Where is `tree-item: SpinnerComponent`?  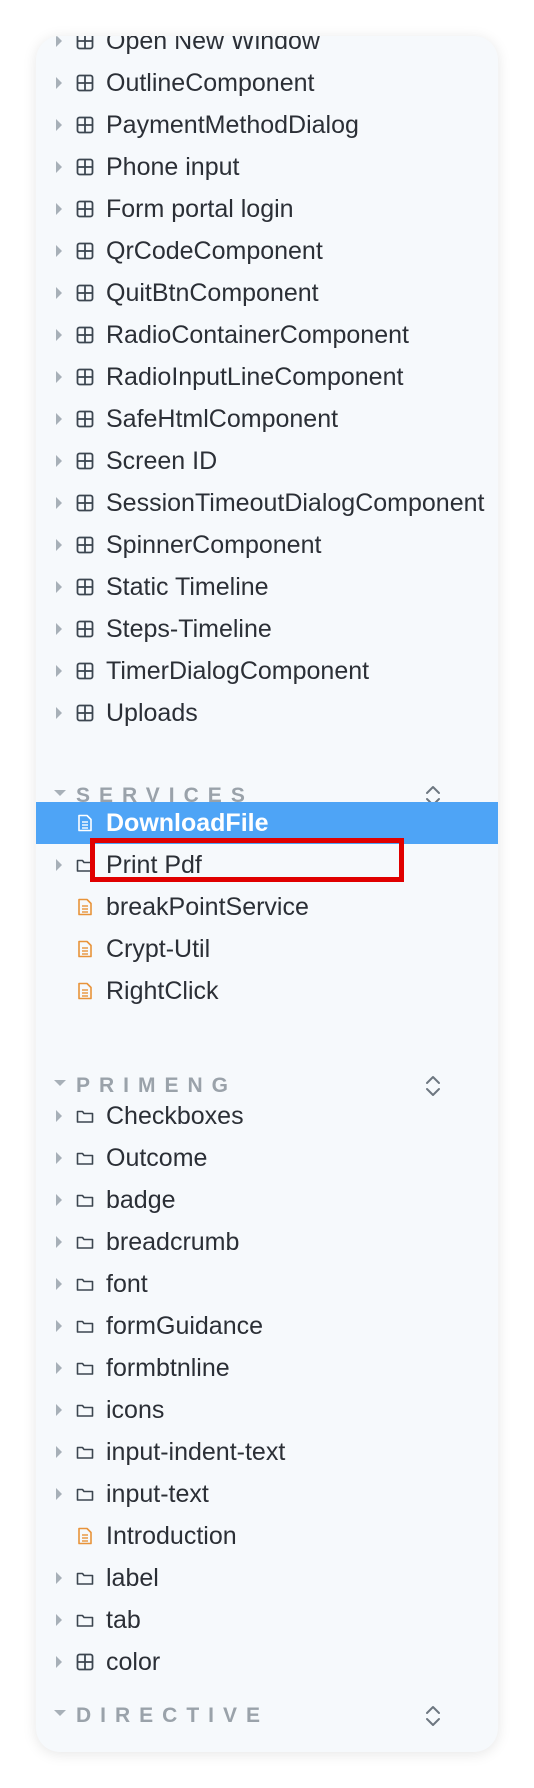 tree-item: SpinnerComponent is located at coordinates (267, 545).